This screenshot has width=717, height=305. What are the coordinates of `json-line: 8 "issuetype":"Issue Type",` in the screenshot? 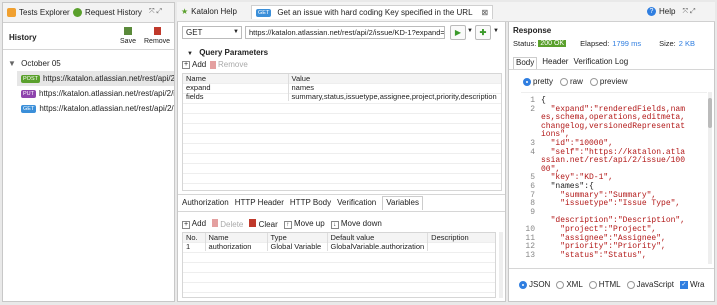 It's located at (614, 204).